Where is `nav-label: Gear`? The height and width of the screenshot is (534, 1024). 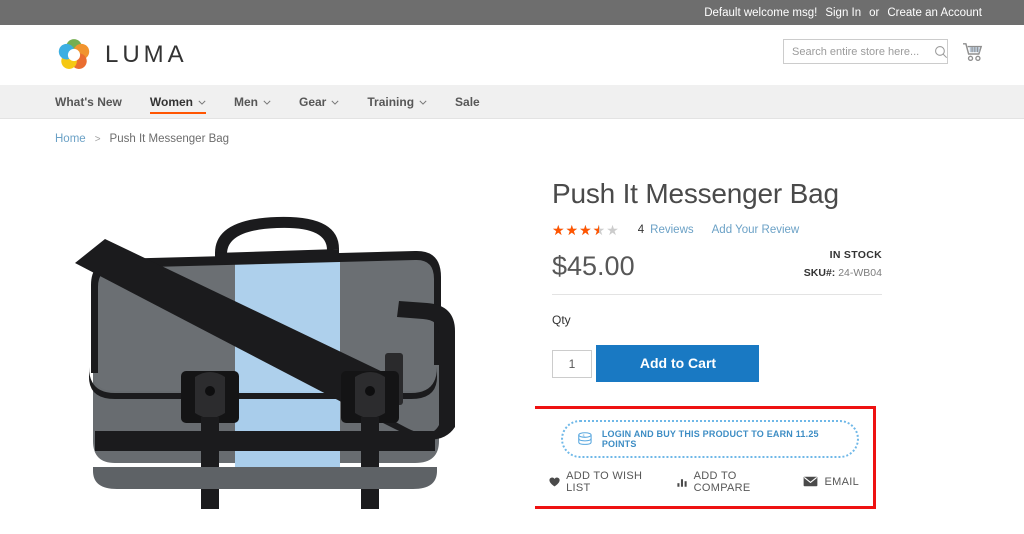 nav-label: Gear is located at coordinates (313, 101).